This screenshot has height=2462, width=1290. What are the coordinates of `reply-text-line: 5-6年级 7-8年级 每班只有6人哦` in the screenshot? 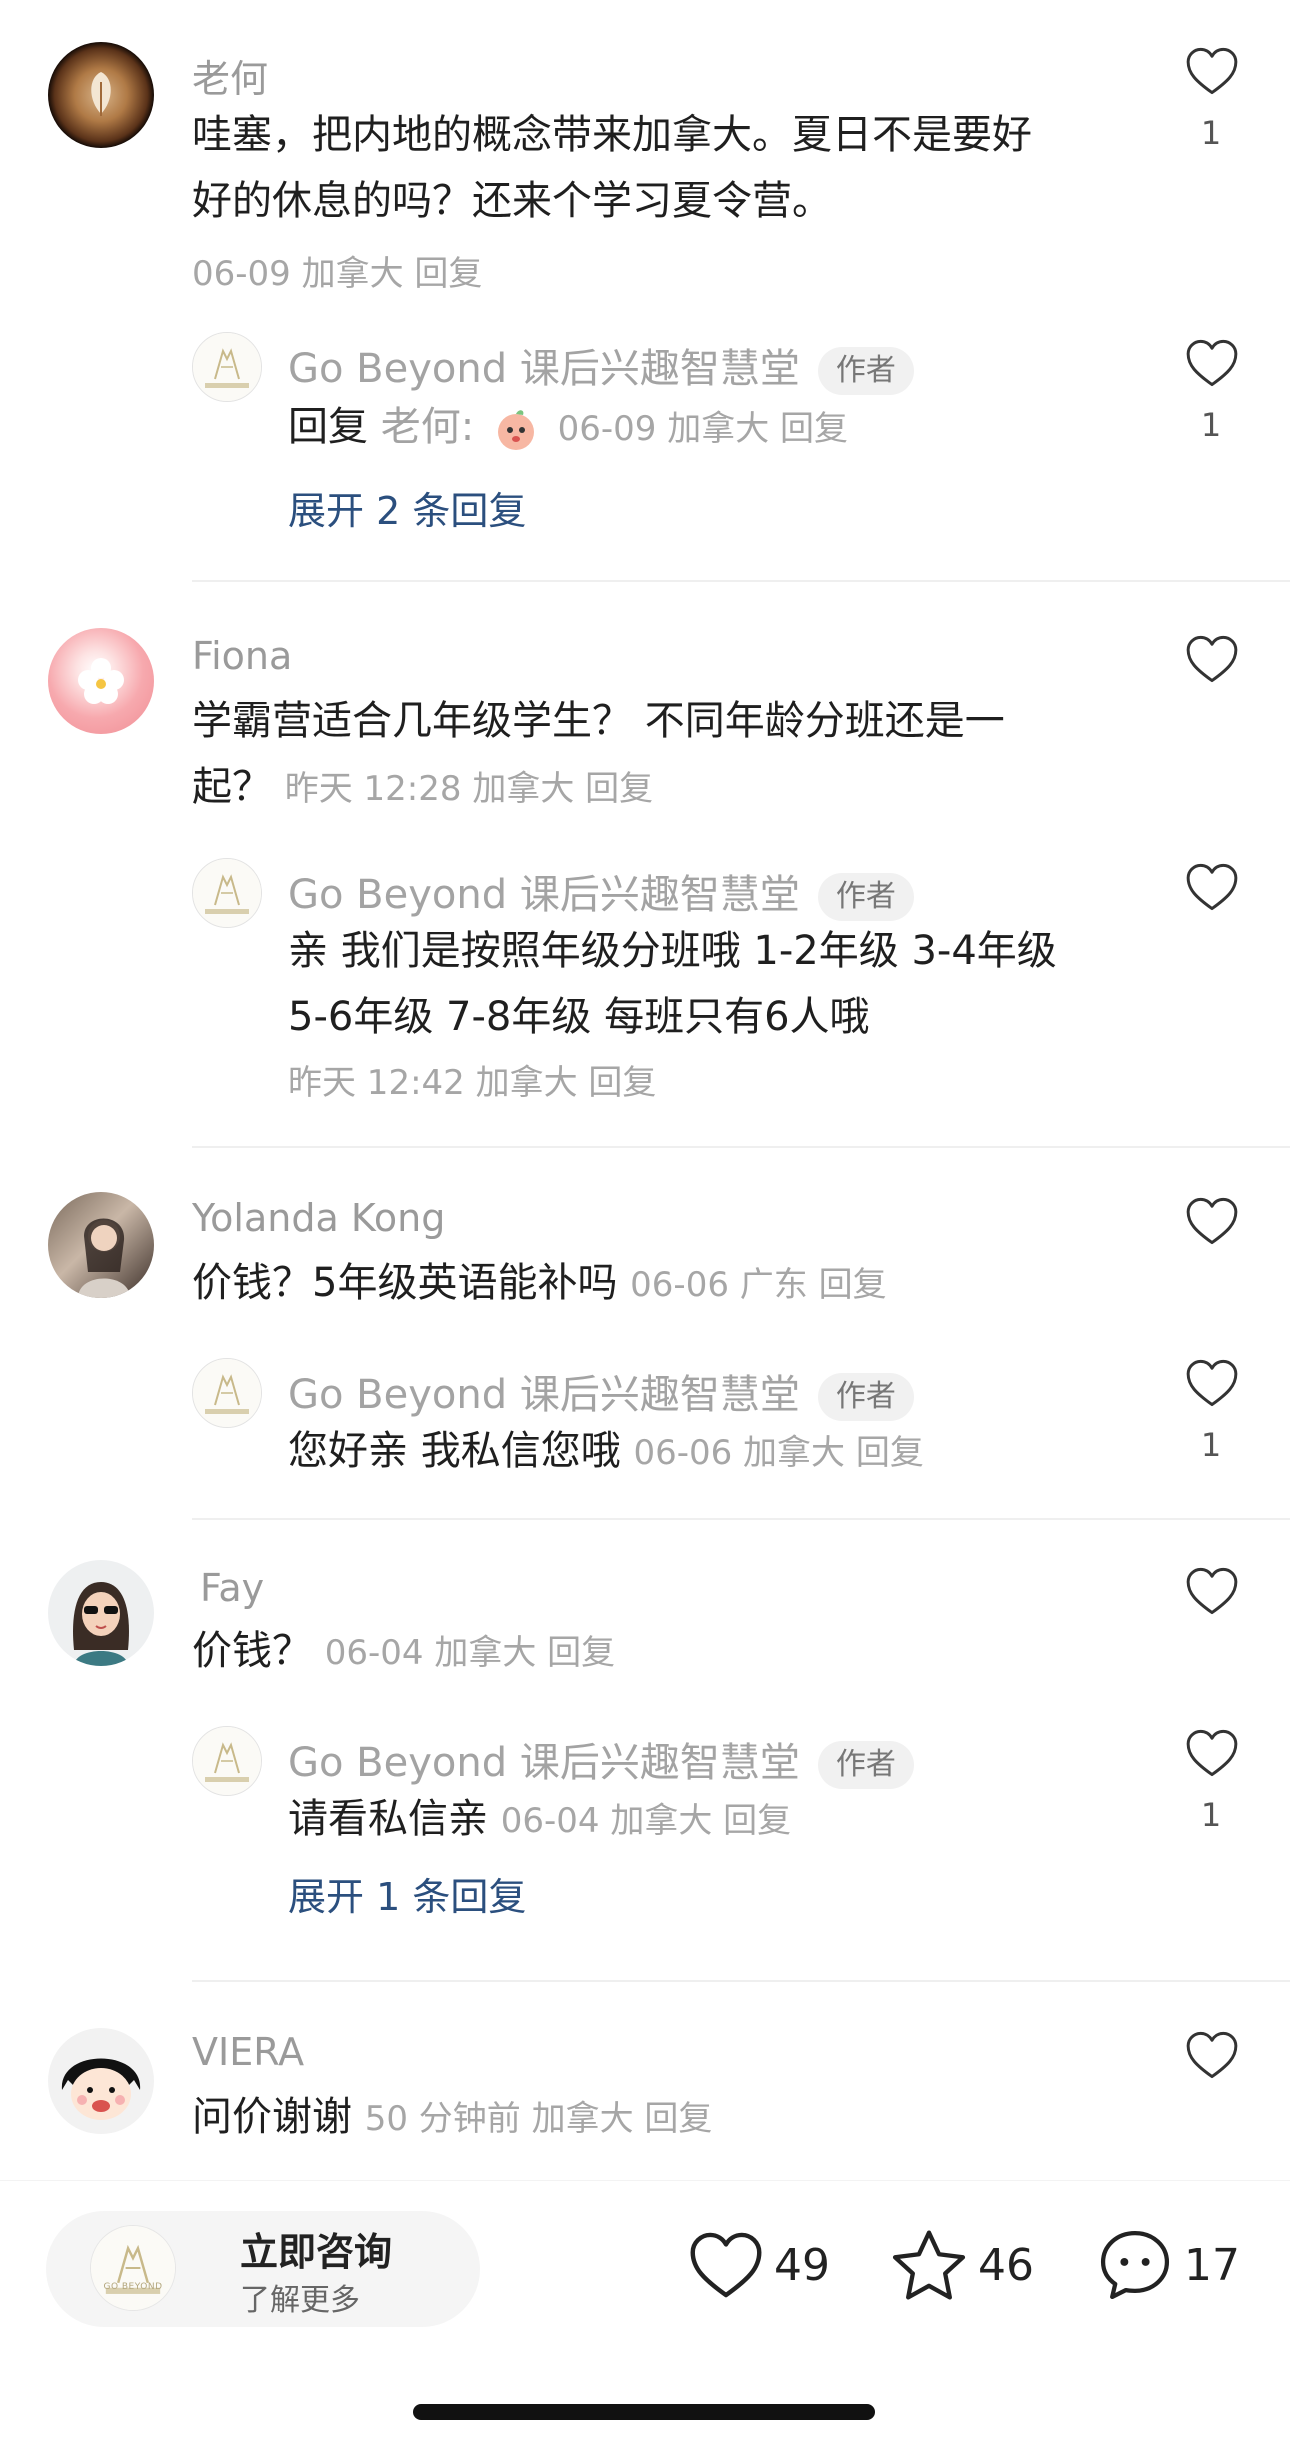 It's located at (579, 1017).